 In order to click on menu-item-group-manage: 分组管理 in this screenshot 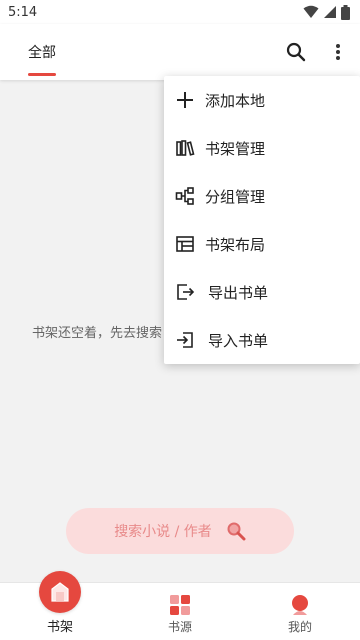, I will do `click(262, 196)`.